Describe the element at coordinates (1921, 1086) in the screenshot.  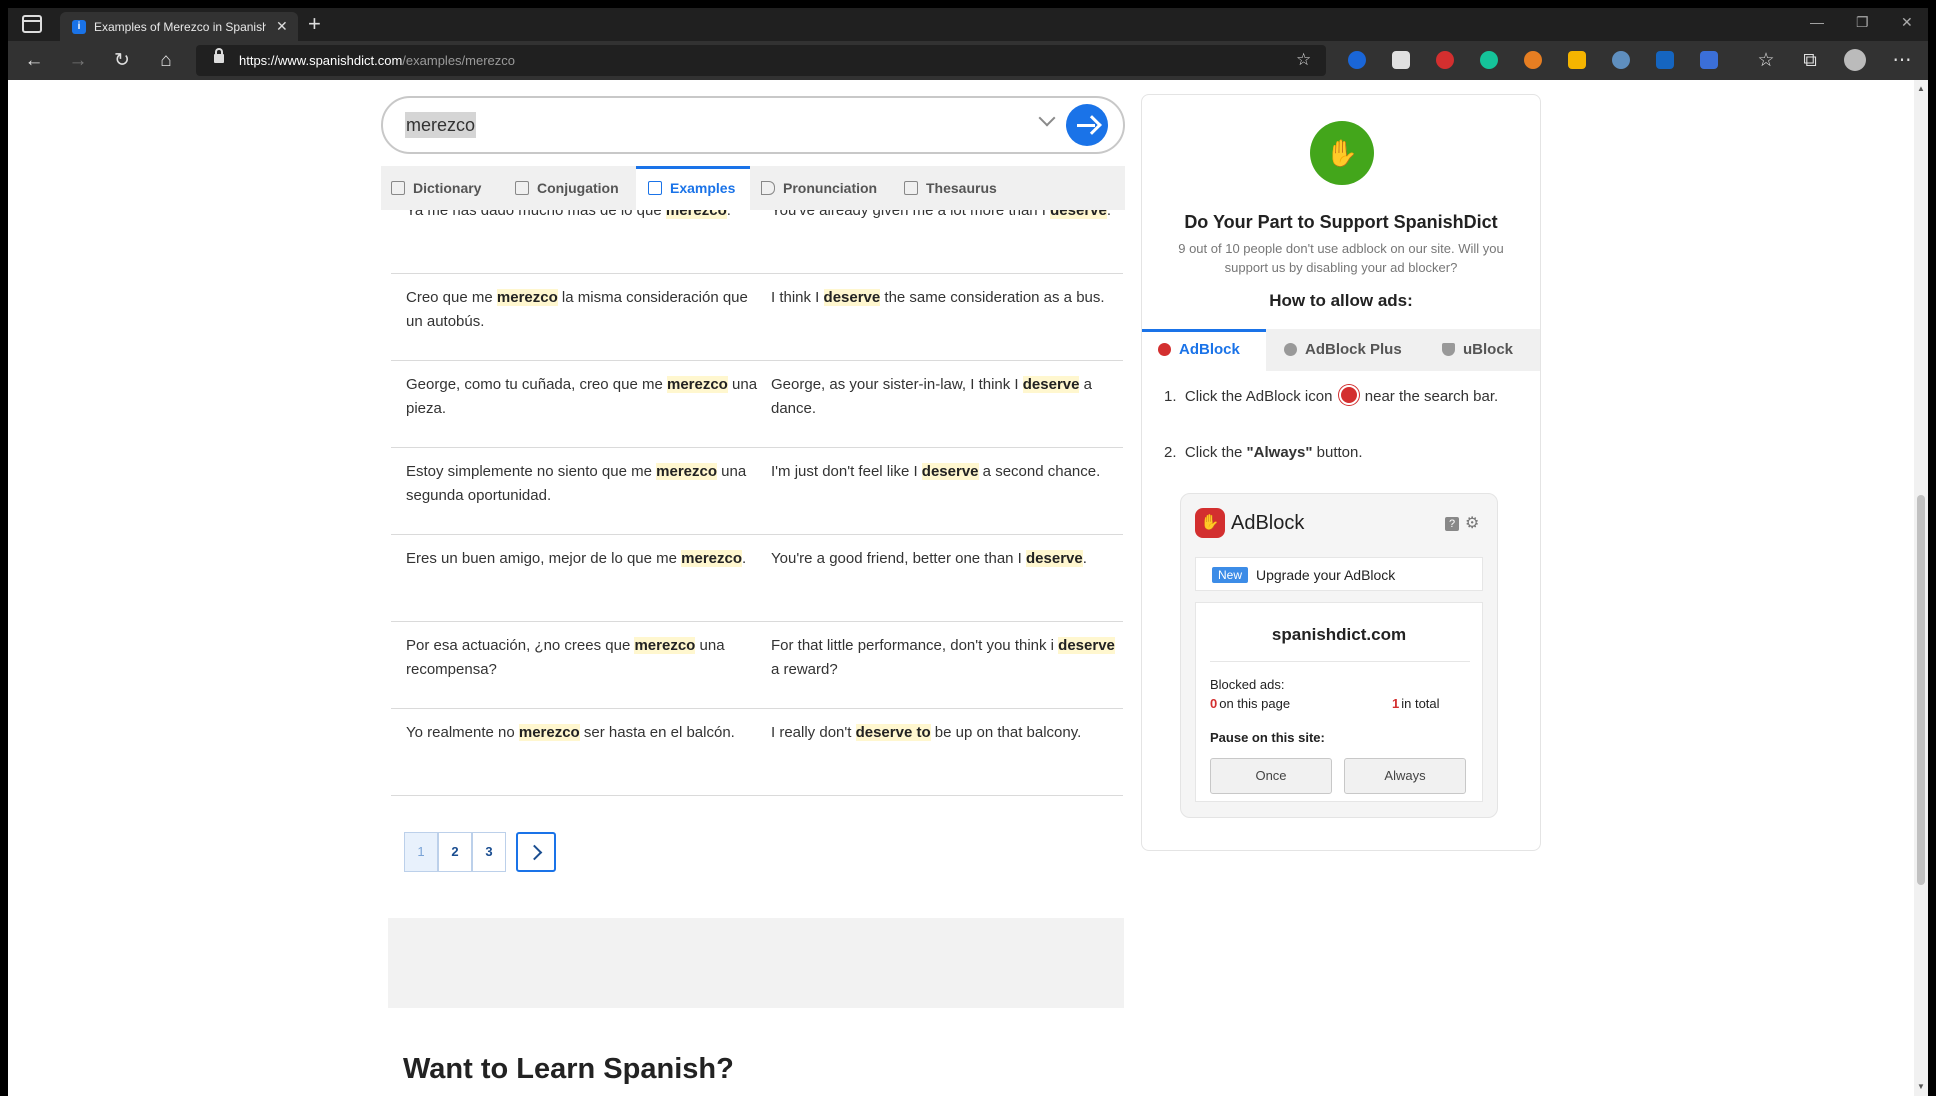
I see `scroll-down-icon: ▼` at that location.